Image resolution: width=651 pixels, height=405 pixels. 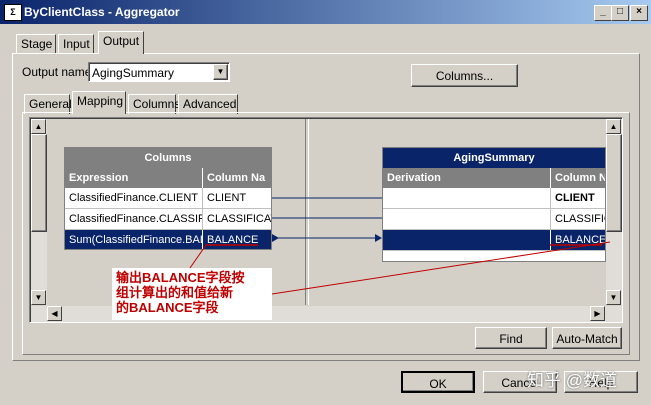 I want to click on tab-columns: Columns, so click(x=154, y=104).